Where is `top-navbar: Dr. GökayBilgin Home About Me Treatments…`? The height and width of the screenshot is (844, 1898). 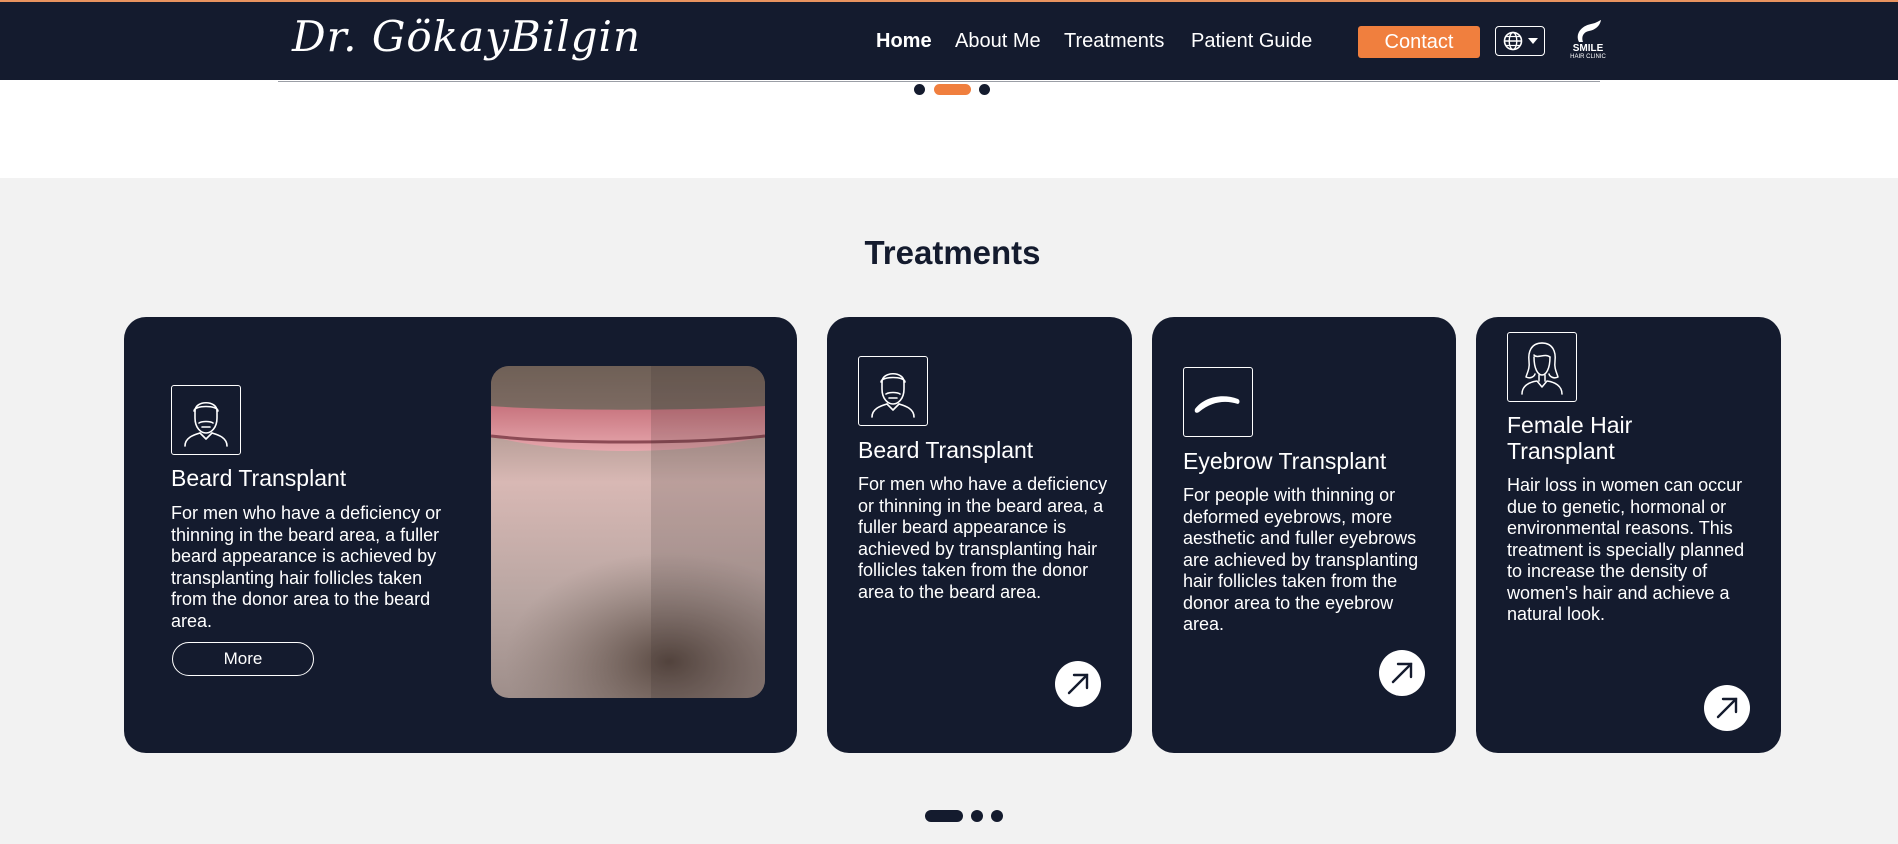
top-navbar: Dr. GökayBilgin Home About Me Treatments… is located at coordinates (949, 40).